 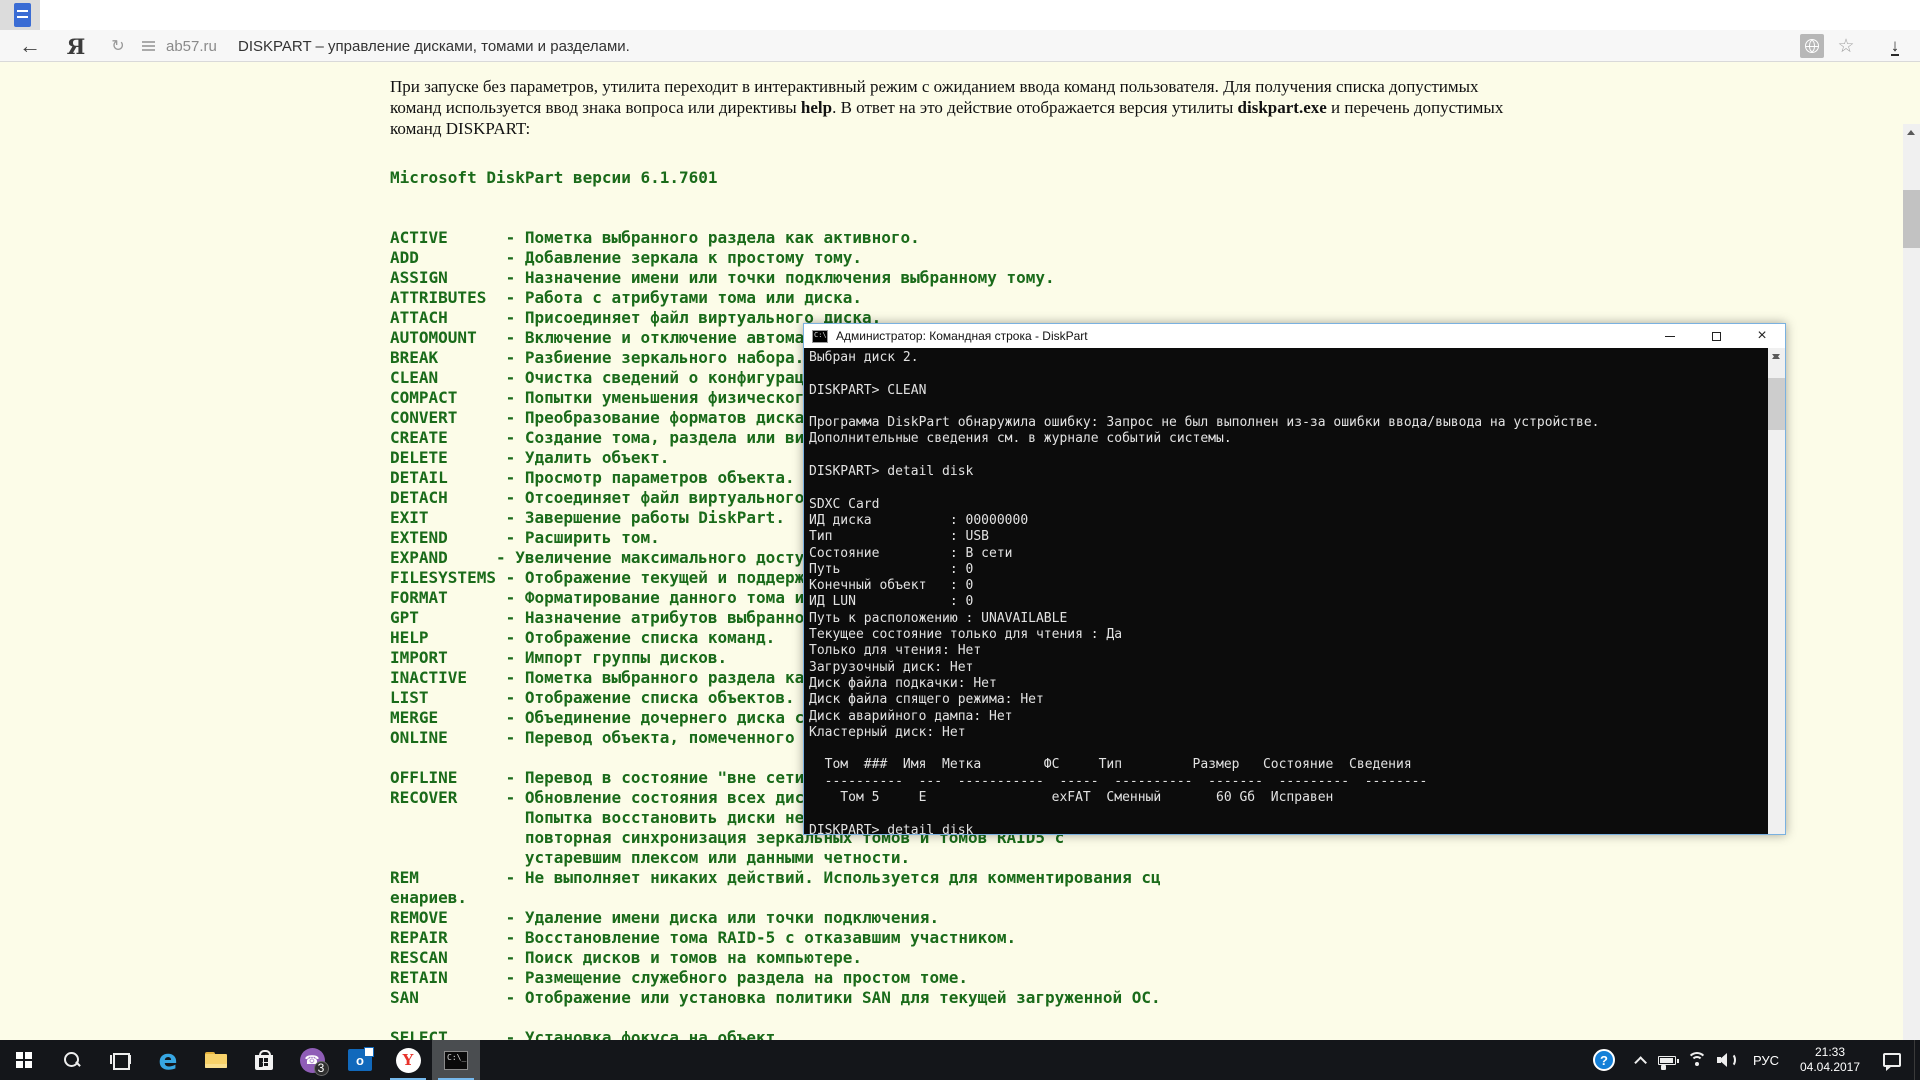 I want to click on plug-icon, so click(x=1663, y=1067).